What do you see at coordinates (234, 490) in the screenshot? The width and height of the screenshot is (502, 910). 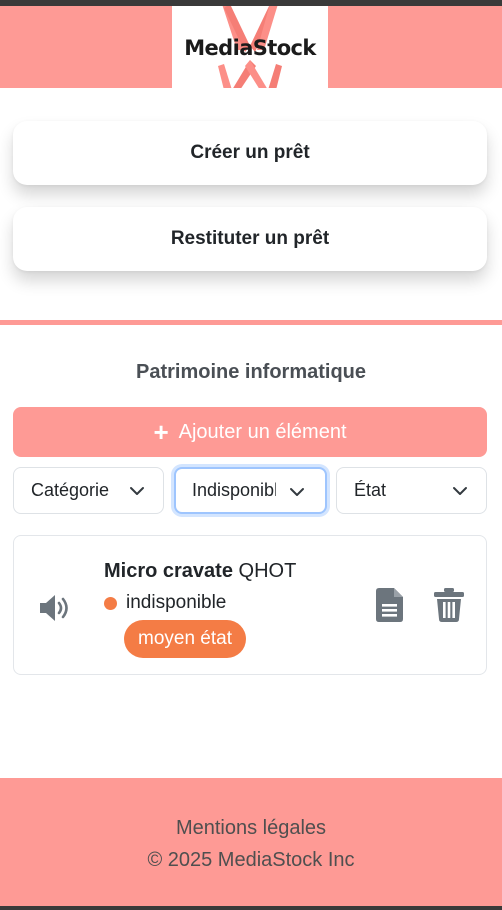 I see `availability-filter-value: Indisponible` at bounding box center [234, 490].